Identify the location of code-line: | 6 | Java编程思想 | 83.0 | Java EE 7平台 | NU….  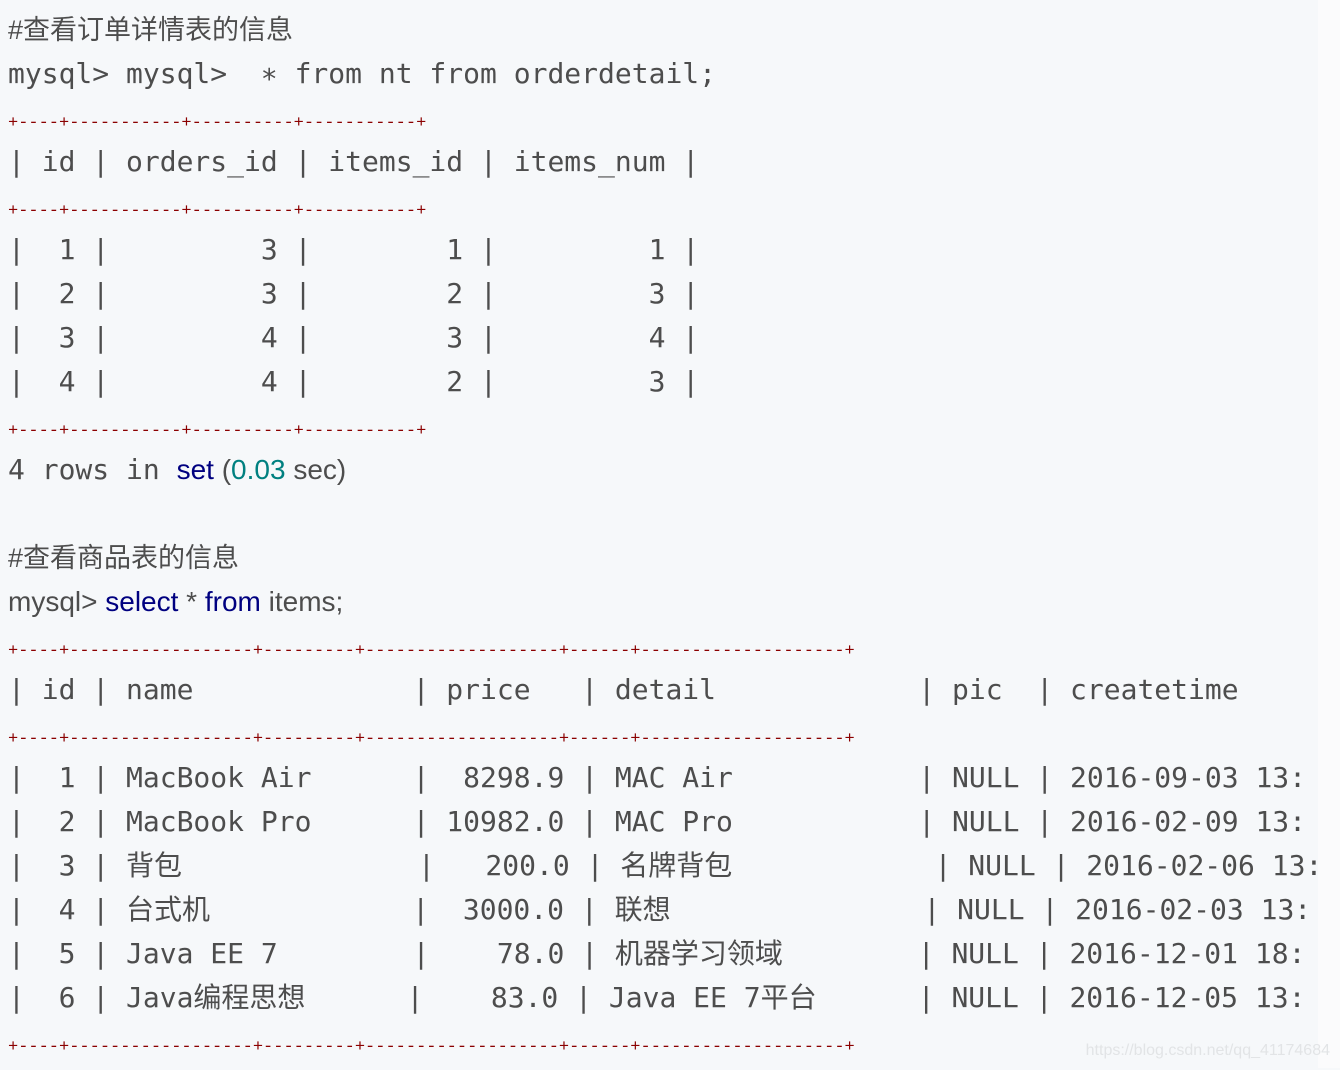
(665, 998).